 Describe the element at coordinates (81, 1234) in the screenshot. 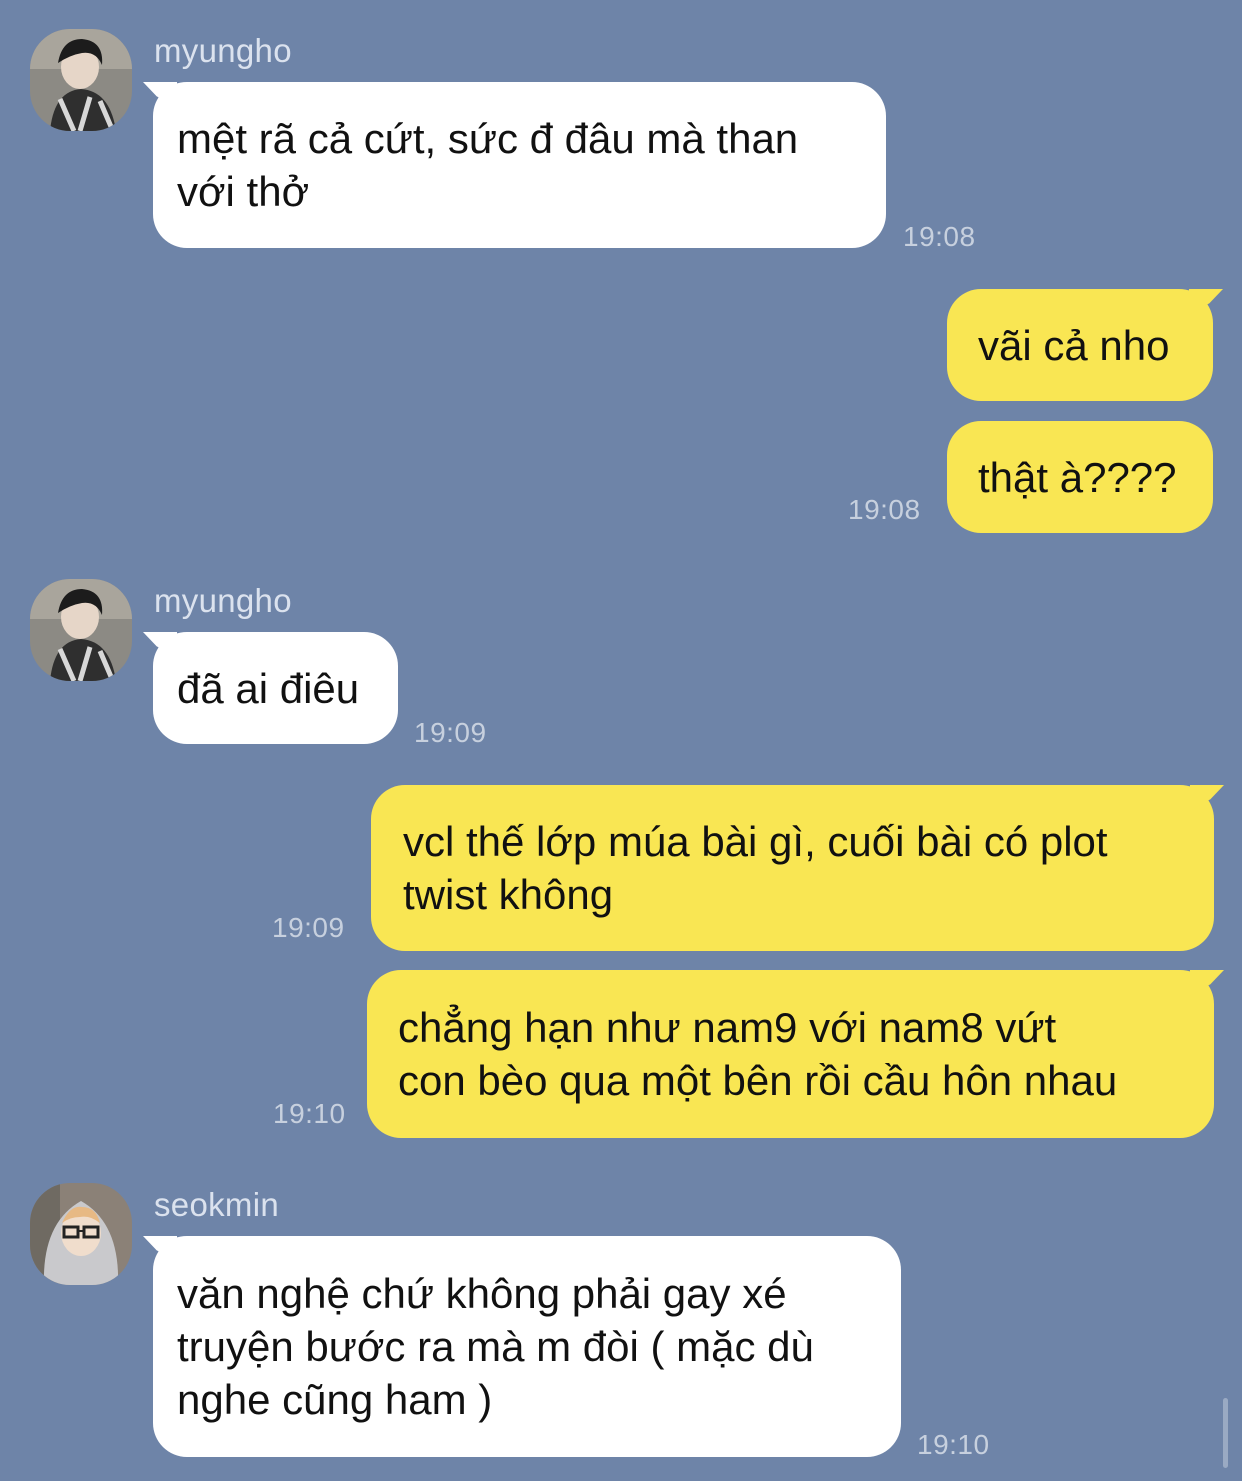

I see `avatar-seokmin` at that location.